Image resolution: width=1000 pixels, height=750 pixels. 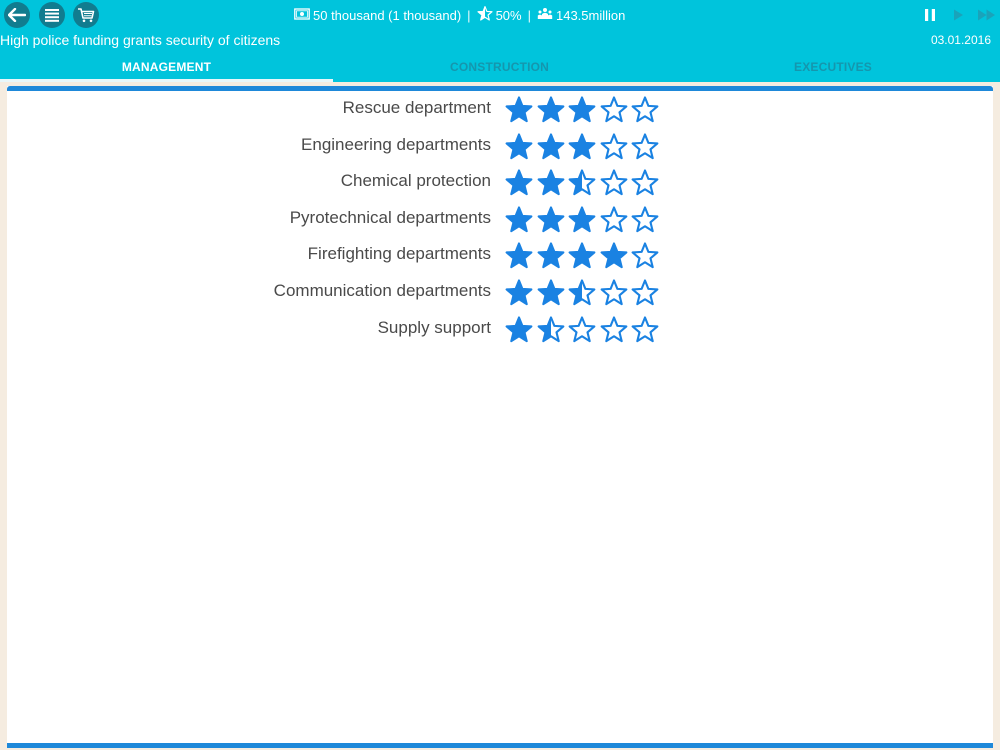 What do you see at coordinates (390, 217) in the screenshot?
I see `rating-label: Pyrotechnical departments` at bounding box center [390, 217].